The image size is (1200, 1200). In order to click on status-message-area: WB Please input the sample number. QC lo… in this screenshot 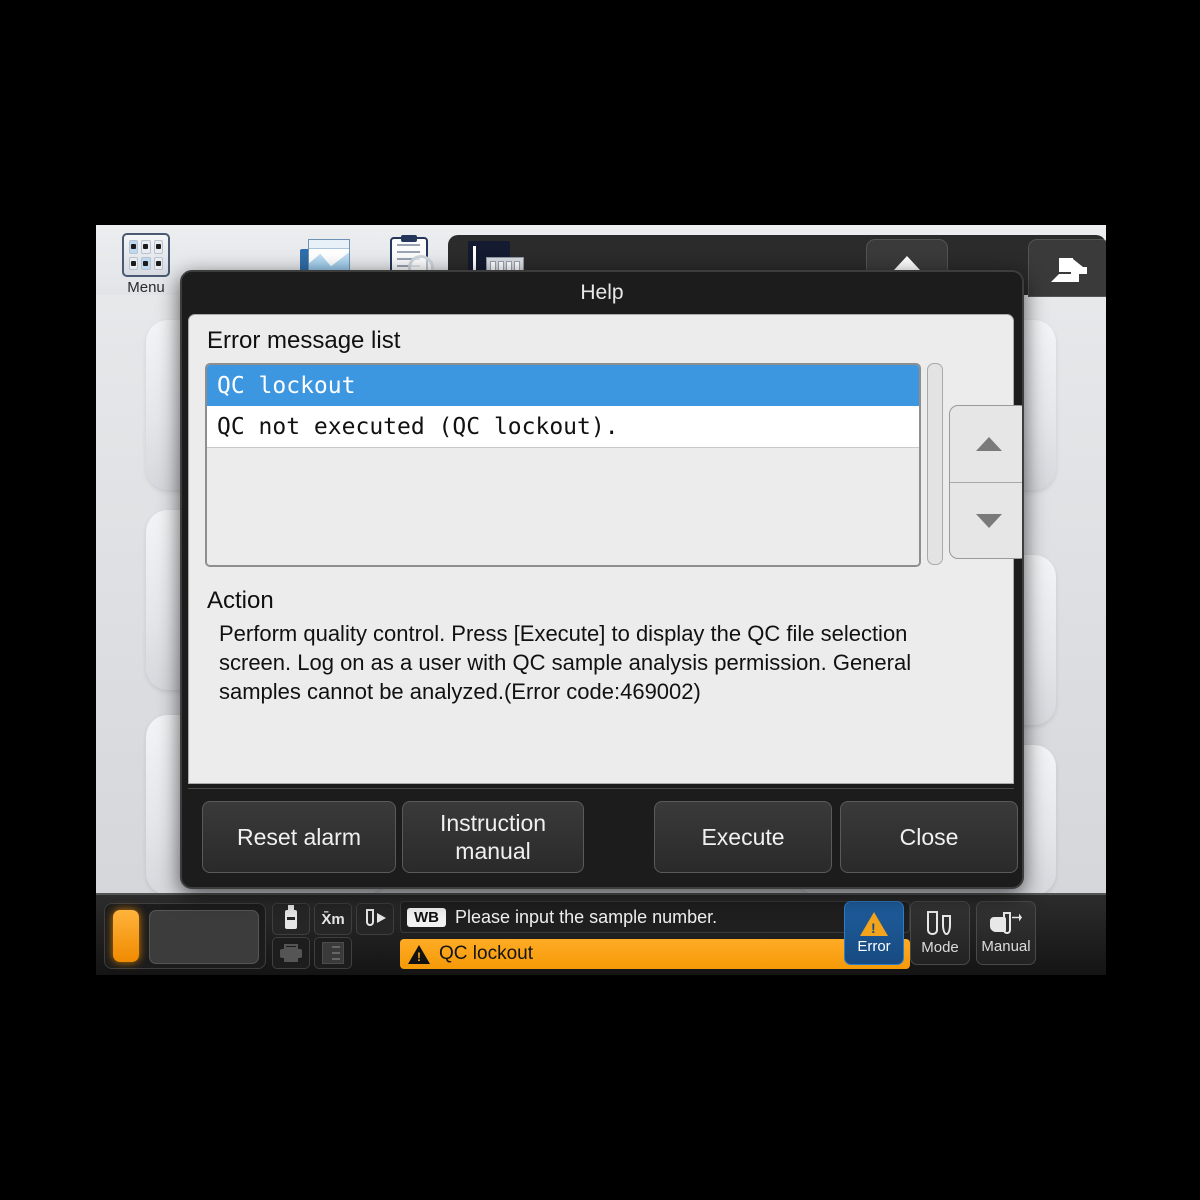, I will do `click(655, 935)`.